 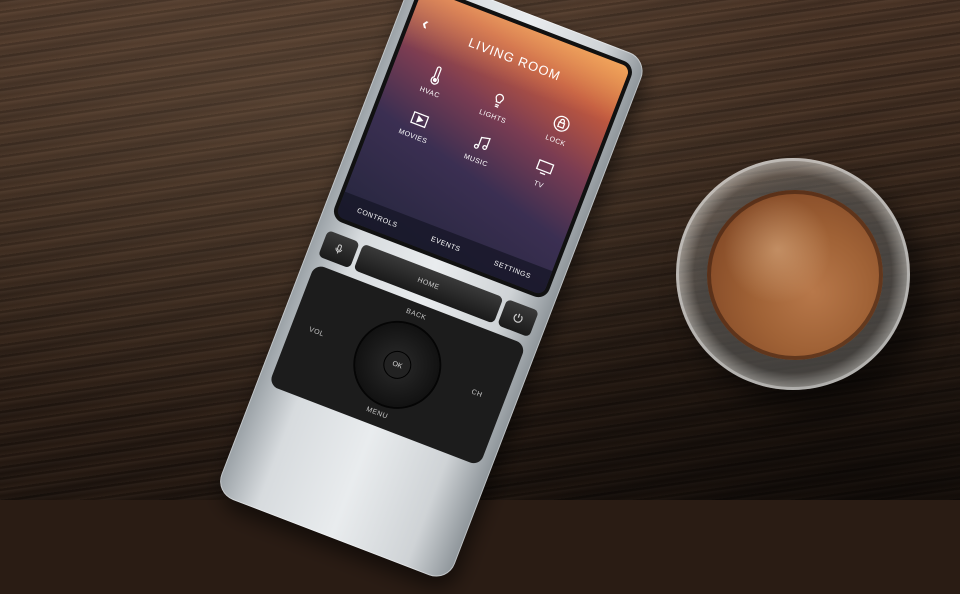 What do you see at coordinates (482, 143) in the screenshot?
I see `music-note-icon` at bounding box center [482, 143].